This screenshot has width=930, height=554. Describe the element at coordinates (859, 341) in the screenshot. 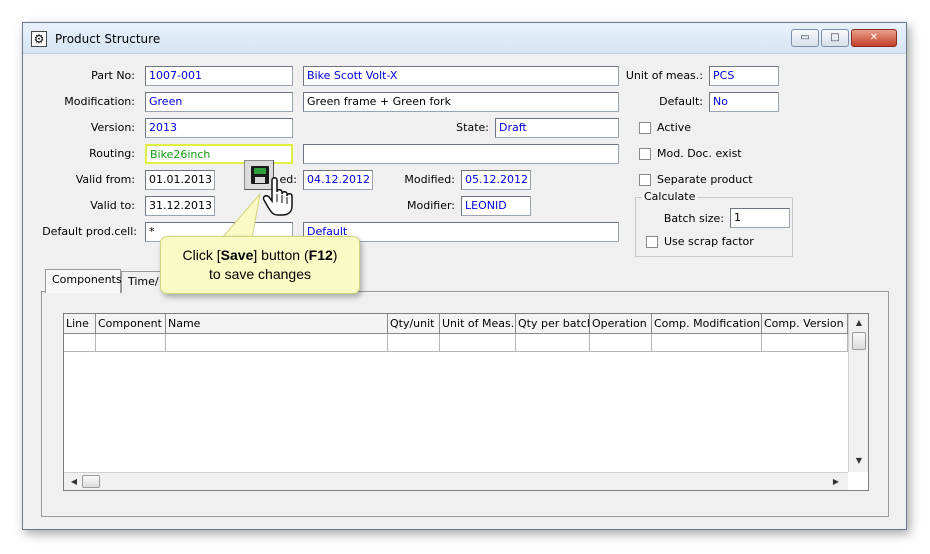

I see `vertical-scroll-thumb` at that location.